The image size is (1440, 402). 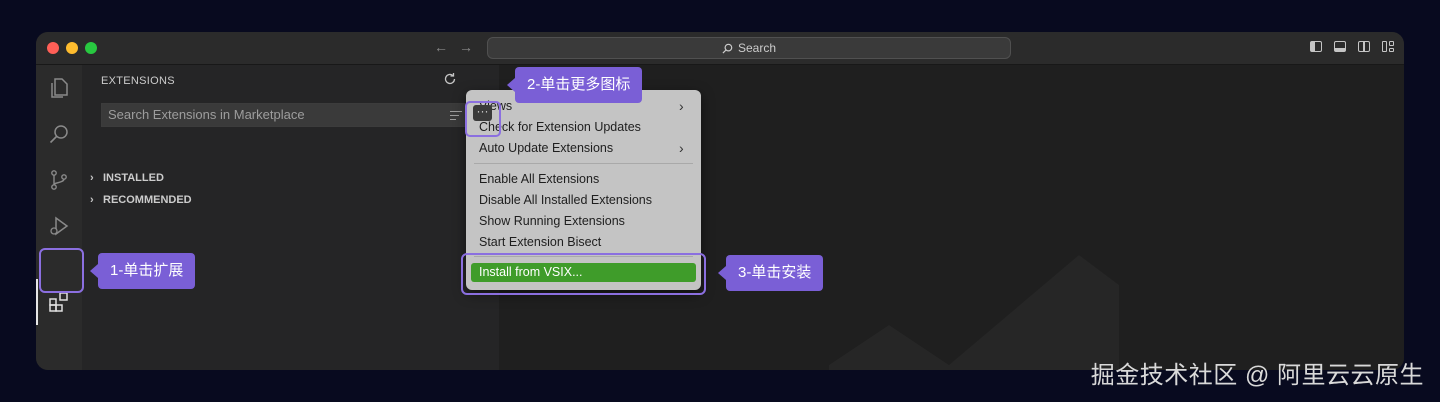 I want to click on explorer-activity, so click(x=59, y=88).